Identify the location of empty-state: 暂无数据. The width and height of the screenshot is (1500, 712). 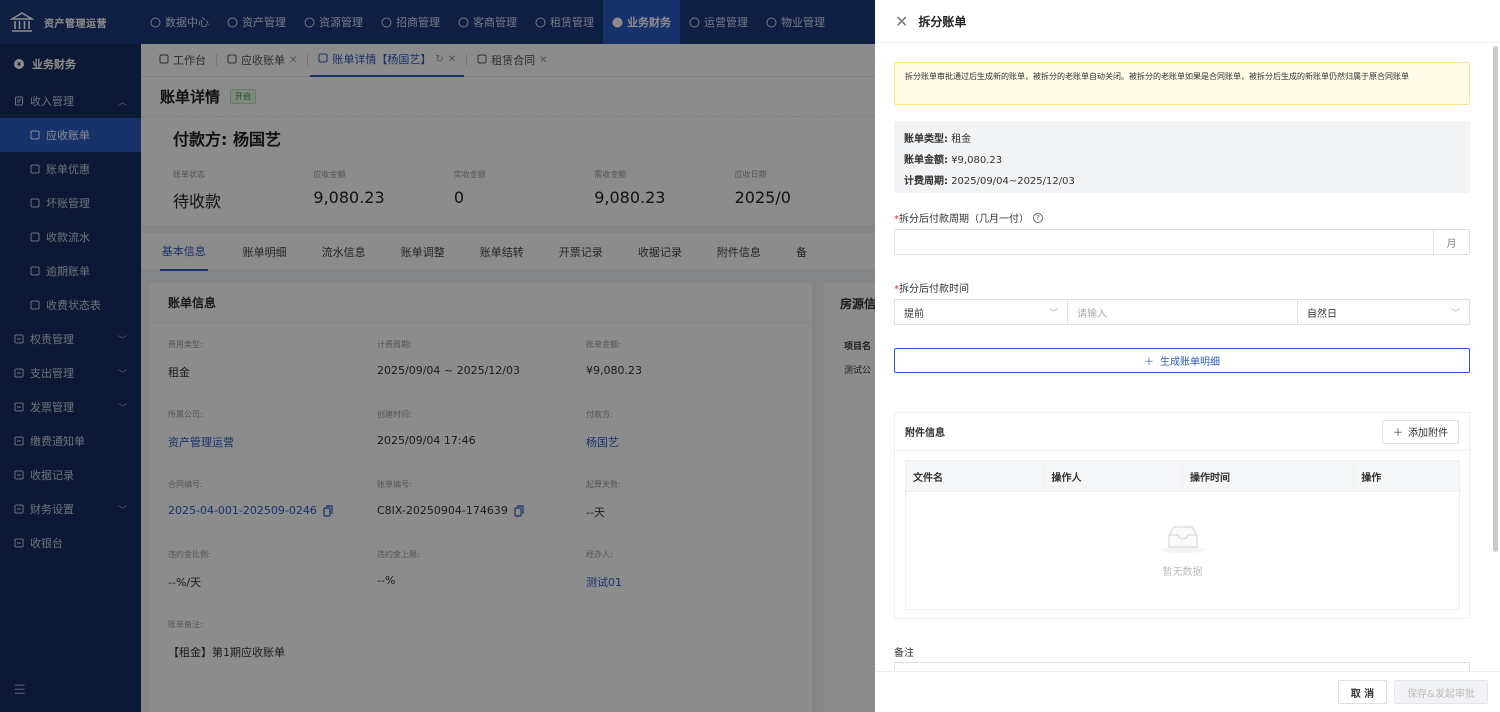
(1182, 550).